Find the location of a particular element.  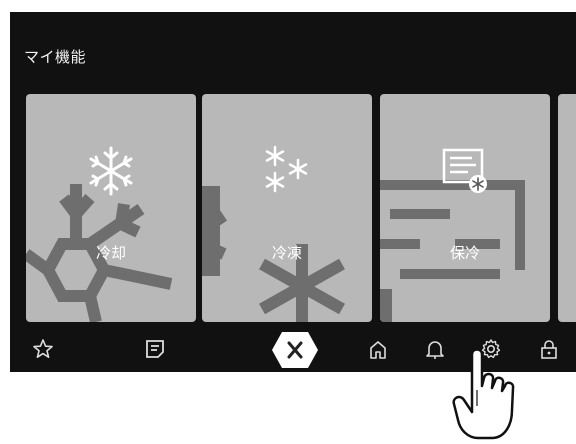

snowflake-icon is located at coordinates (111, 171).